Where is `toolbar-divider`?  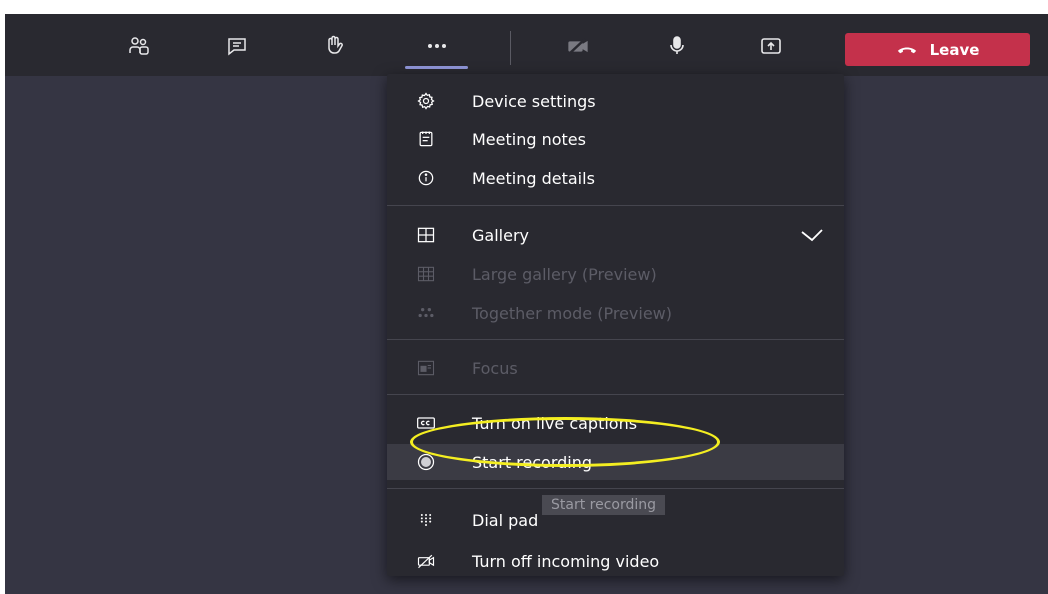 toolbar-divider is located at coordinates (510, 48).